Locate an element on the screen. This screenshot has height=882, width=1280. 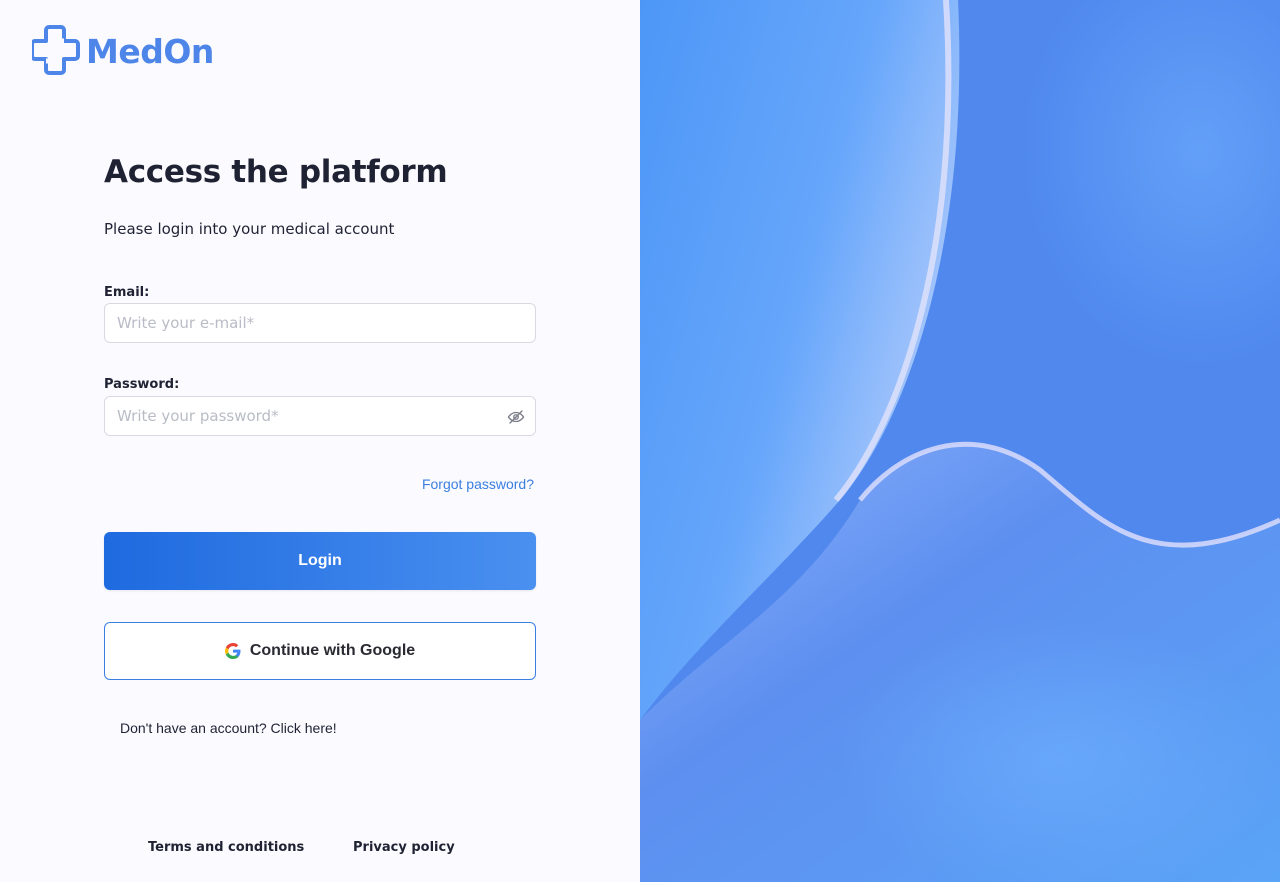
password-field-container is located at coordinates (320, 416).